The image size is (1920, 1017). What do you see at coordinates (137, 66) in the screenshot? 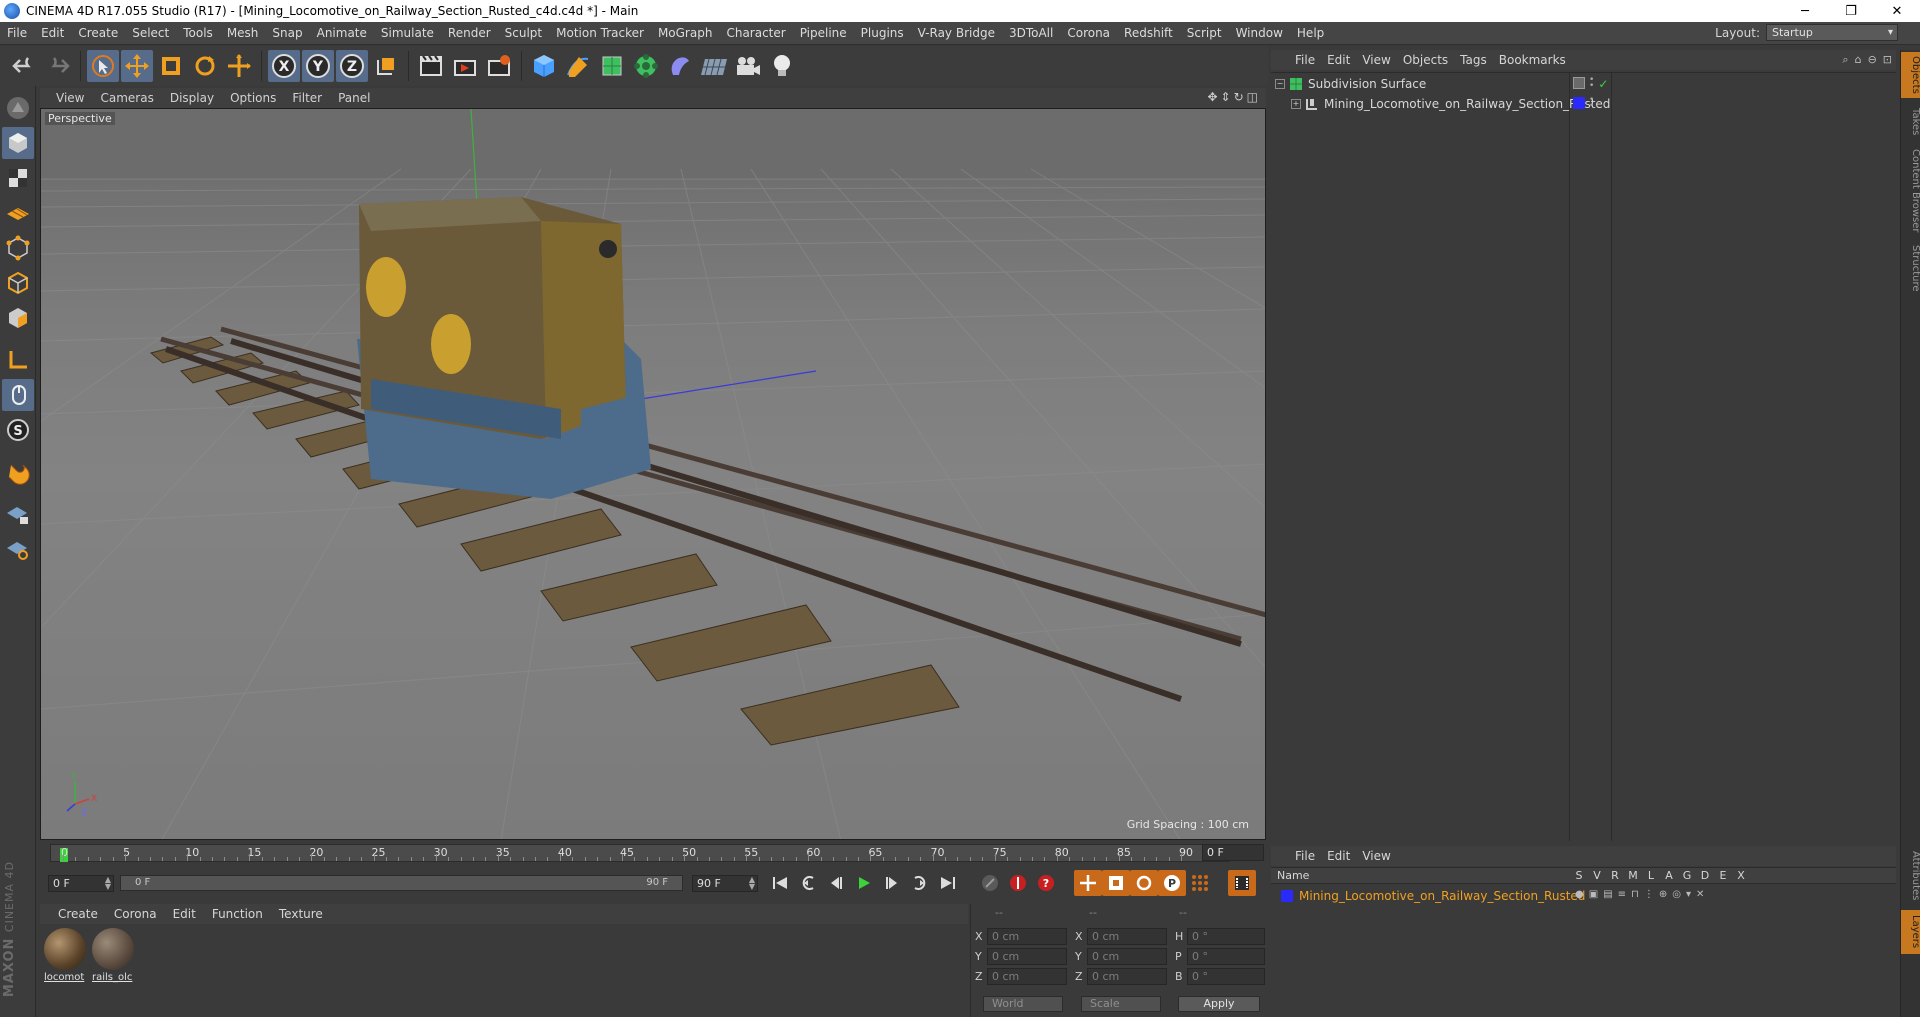
I see `move-tool-icon` at bounding box center [137, 66].